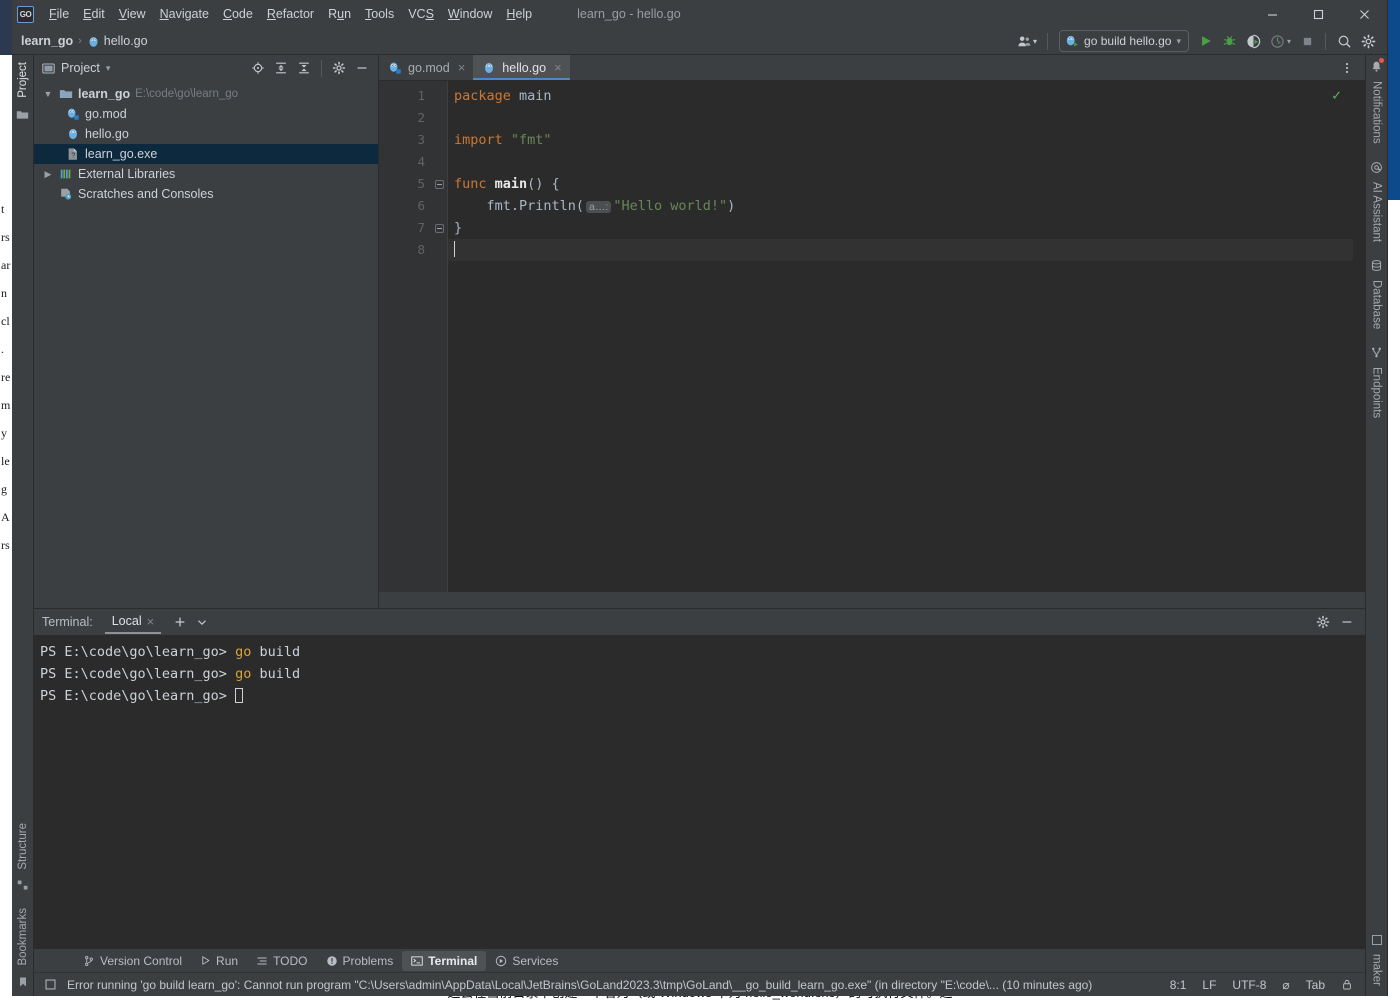  What do you see at coordinates (362, 68) in the screenshot?
I see `hide-panel-icon` at bounding box center [362, 68].